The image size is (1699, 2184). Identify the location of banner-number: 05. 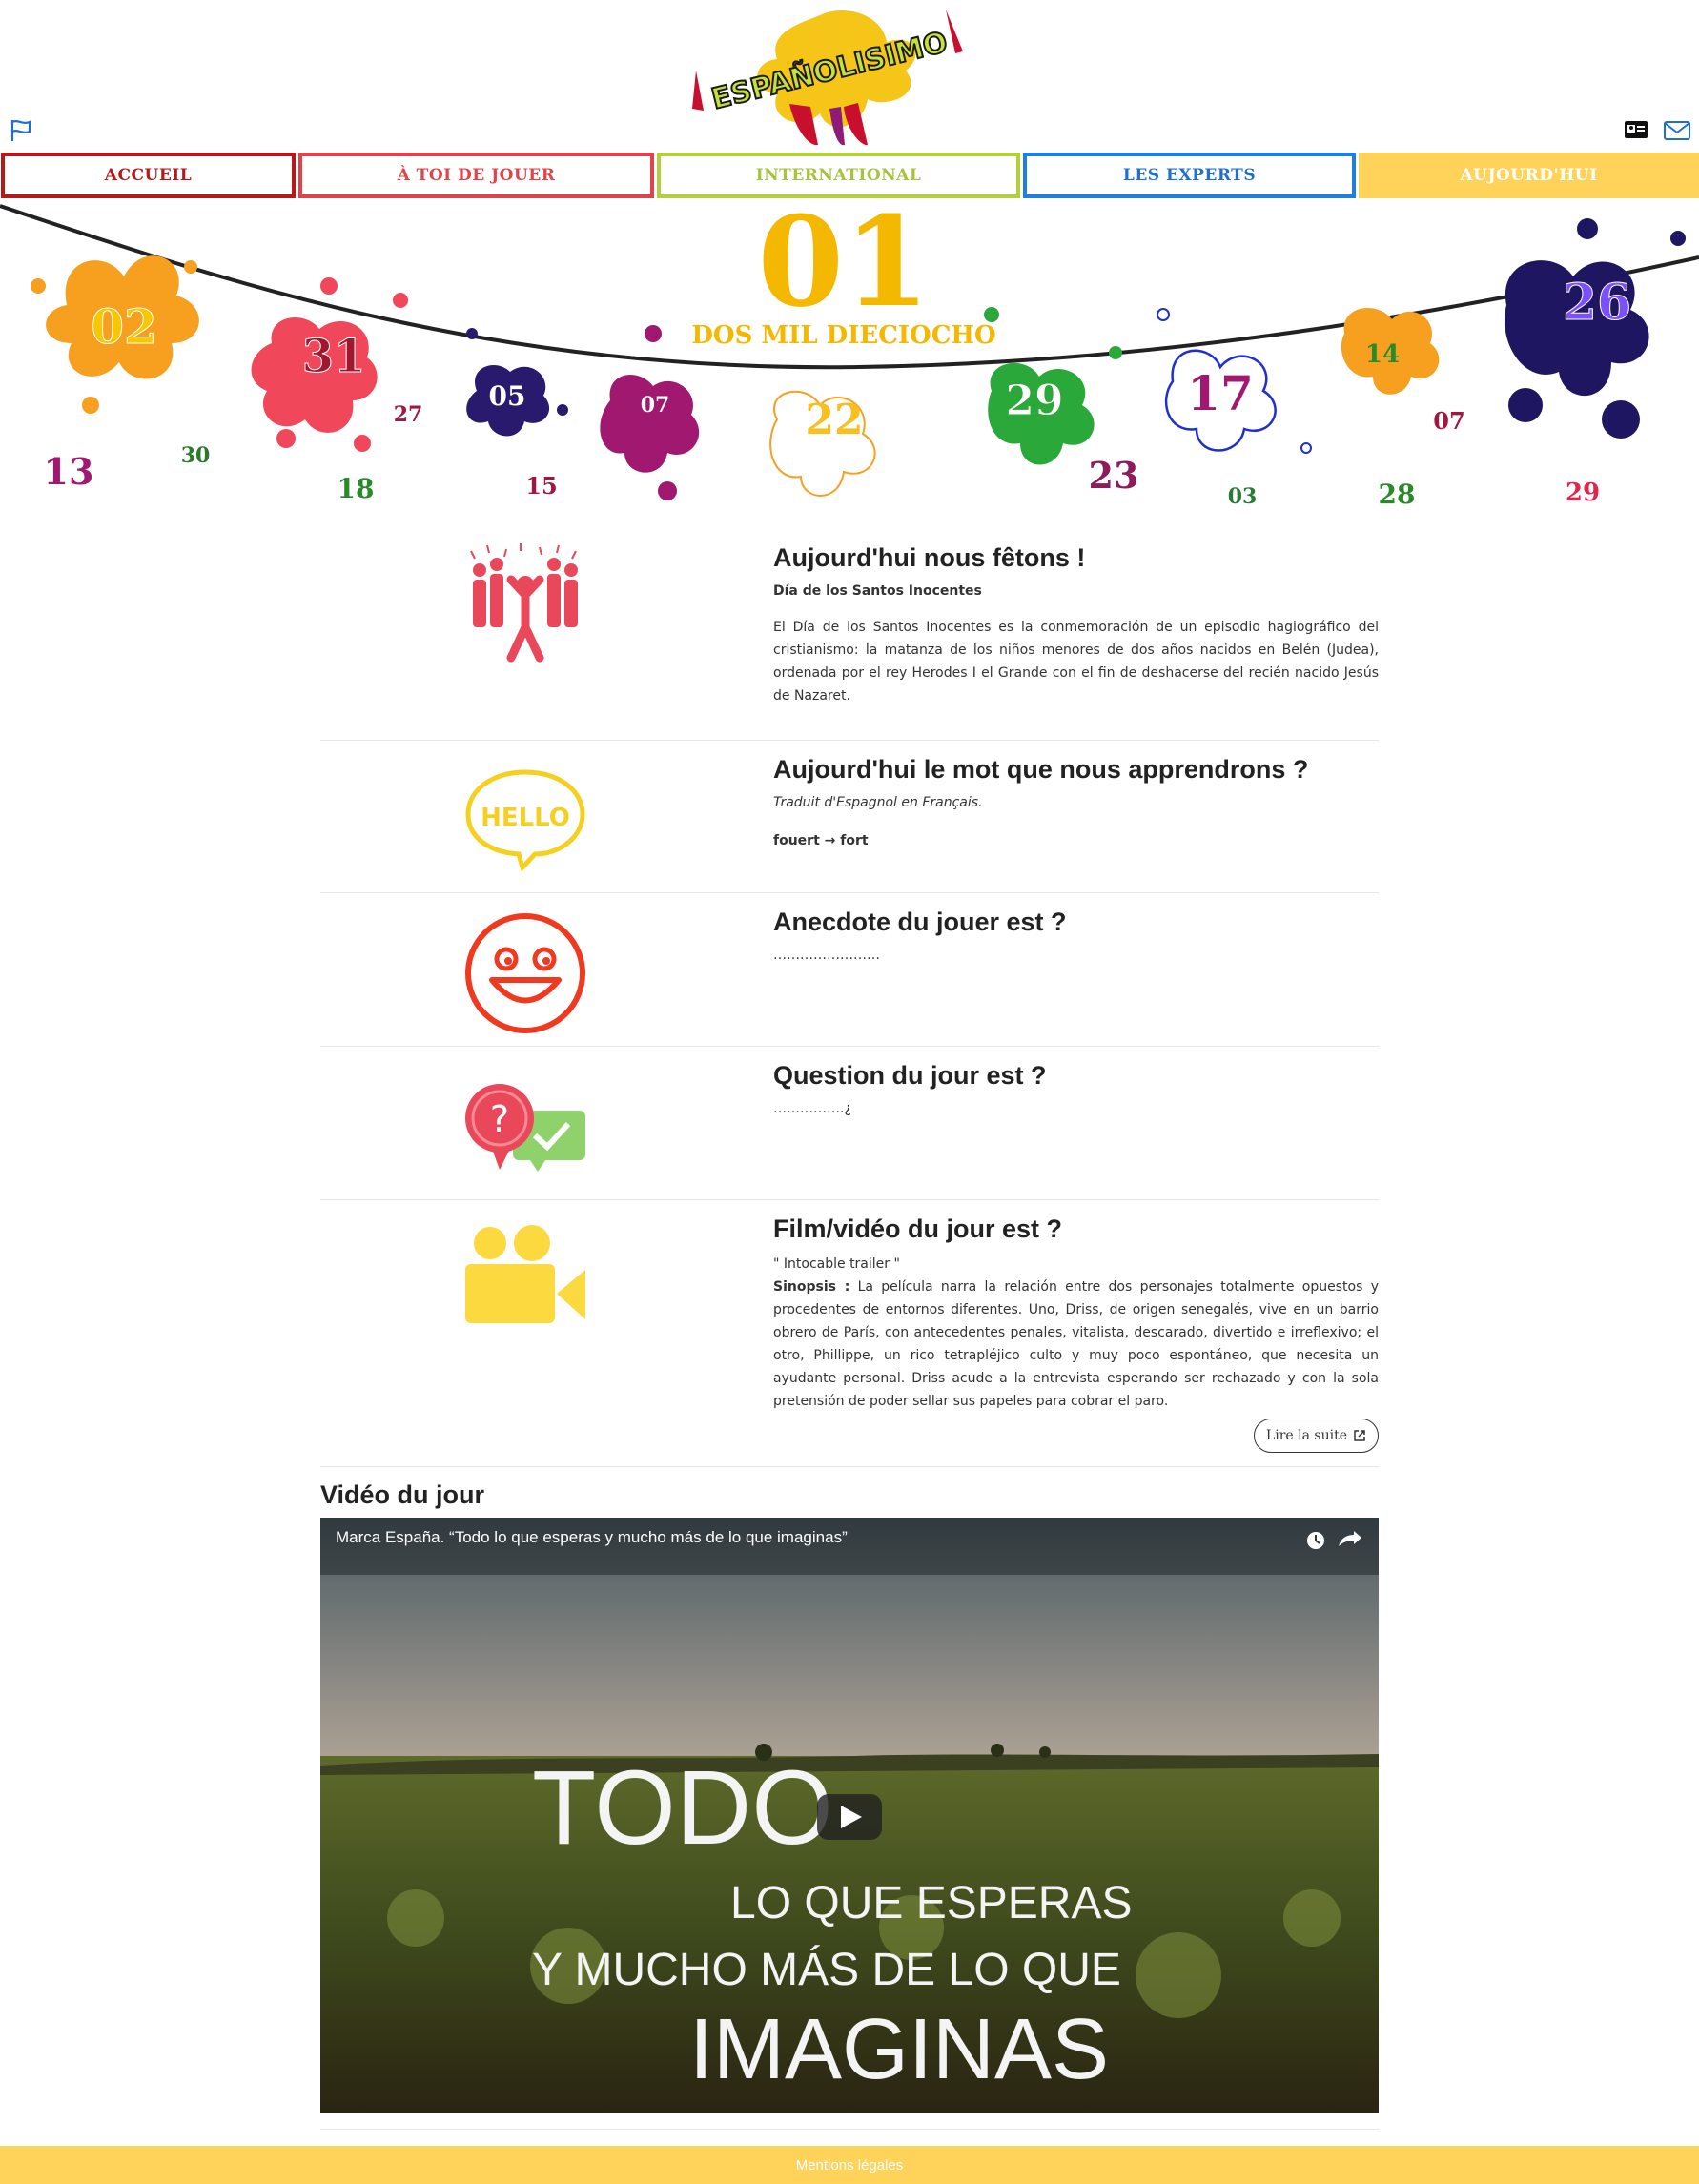
(508, 396).